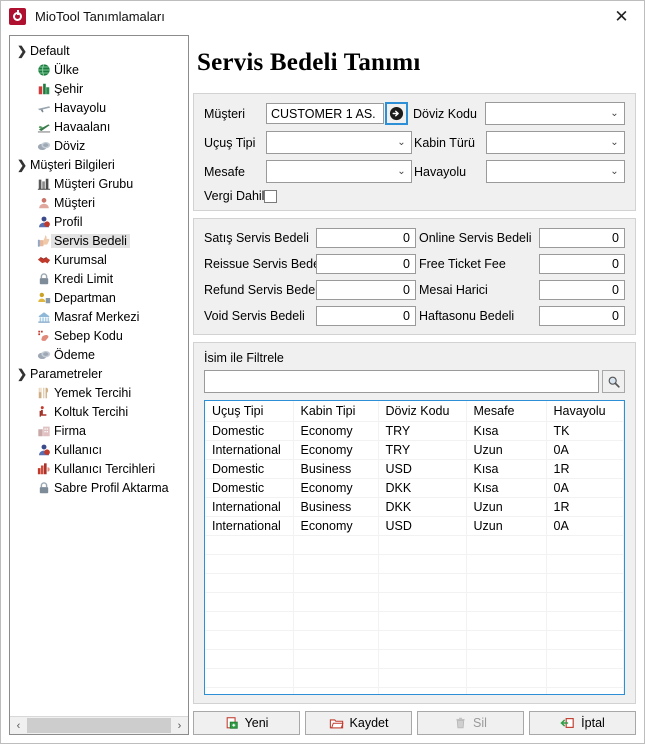 The width and height of the screenshot is (645, 744). Describe the element at coordinates (99, 50) in the screenshot. I see `sidebar-item-default: ❯ Default` at that location.